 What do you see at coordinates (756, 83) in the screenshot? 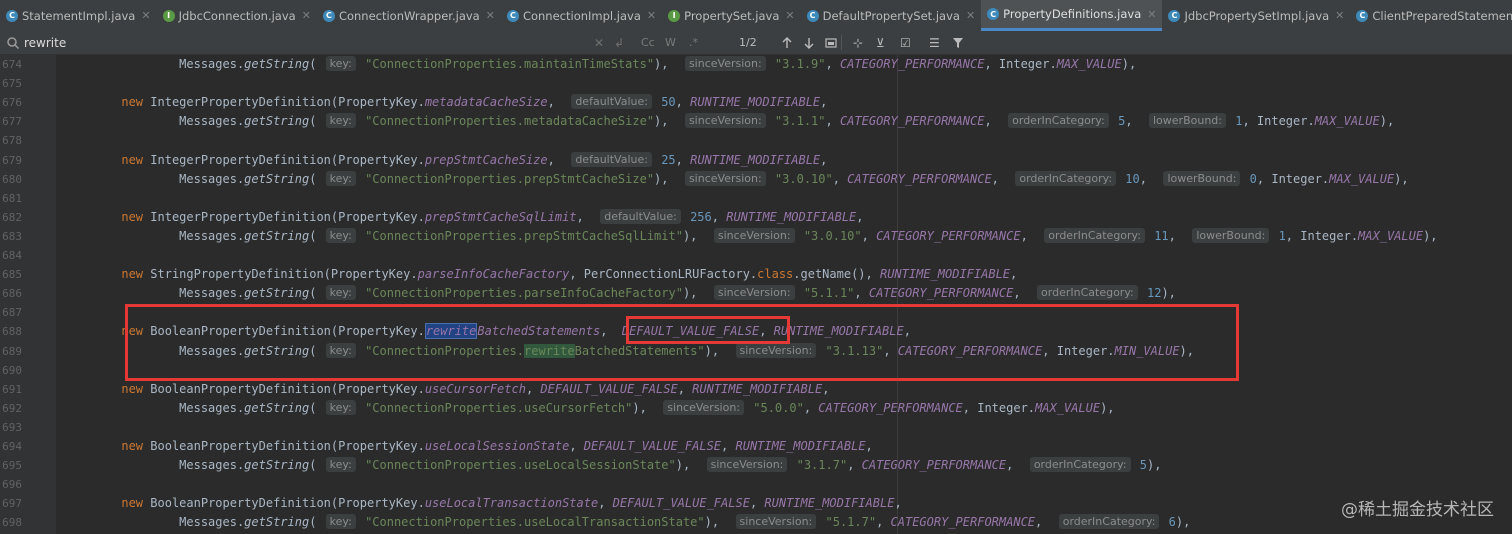
I see `code-line: 675` at bounding box center [756, 83].